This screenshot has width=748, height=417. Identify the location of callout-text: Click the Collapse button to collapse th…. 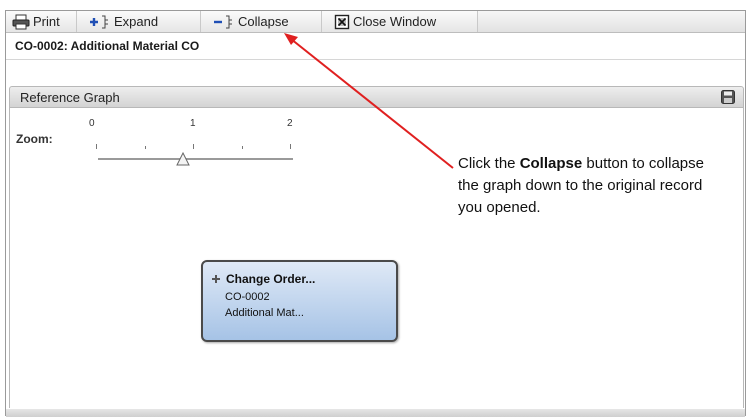
(593, 186).